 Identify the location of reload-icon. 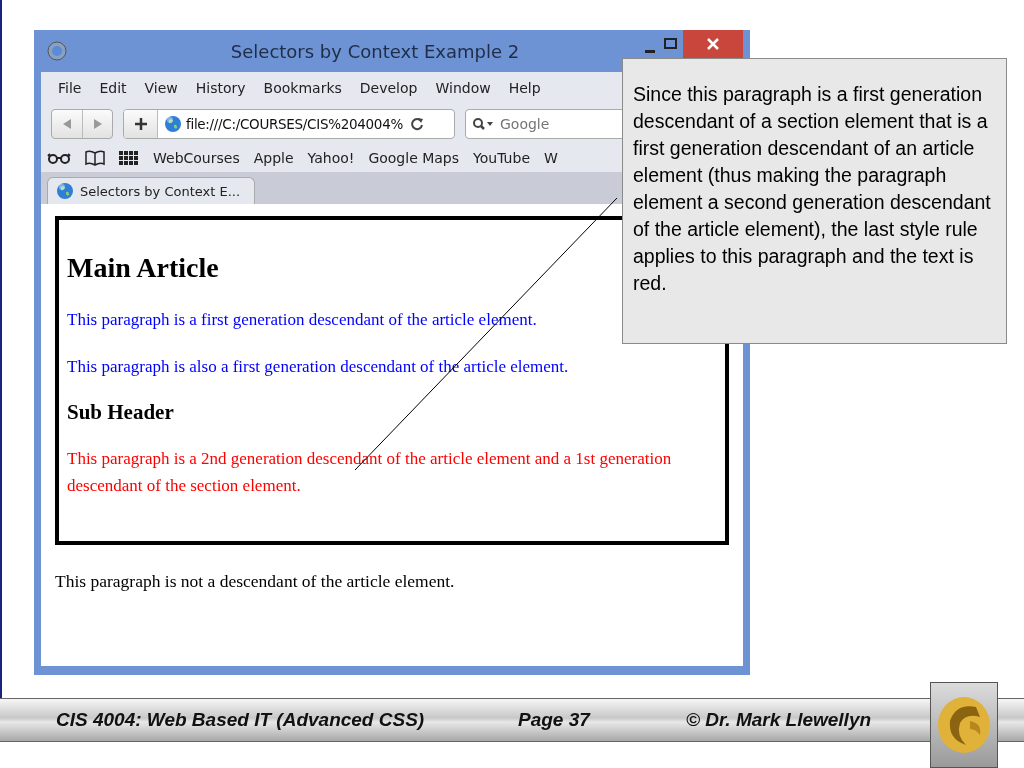
(417, 124).